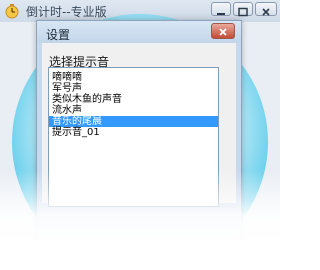 This screenshot has height=270, width=320. Describe the element at coordinates (133, 132) in the screenshot. I see `list-item: 提示音_01` at that location.